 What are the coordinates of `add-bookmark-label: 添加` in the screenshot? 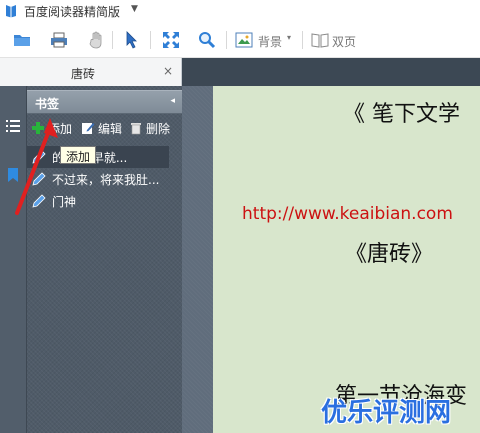 It's located at (60, 128).